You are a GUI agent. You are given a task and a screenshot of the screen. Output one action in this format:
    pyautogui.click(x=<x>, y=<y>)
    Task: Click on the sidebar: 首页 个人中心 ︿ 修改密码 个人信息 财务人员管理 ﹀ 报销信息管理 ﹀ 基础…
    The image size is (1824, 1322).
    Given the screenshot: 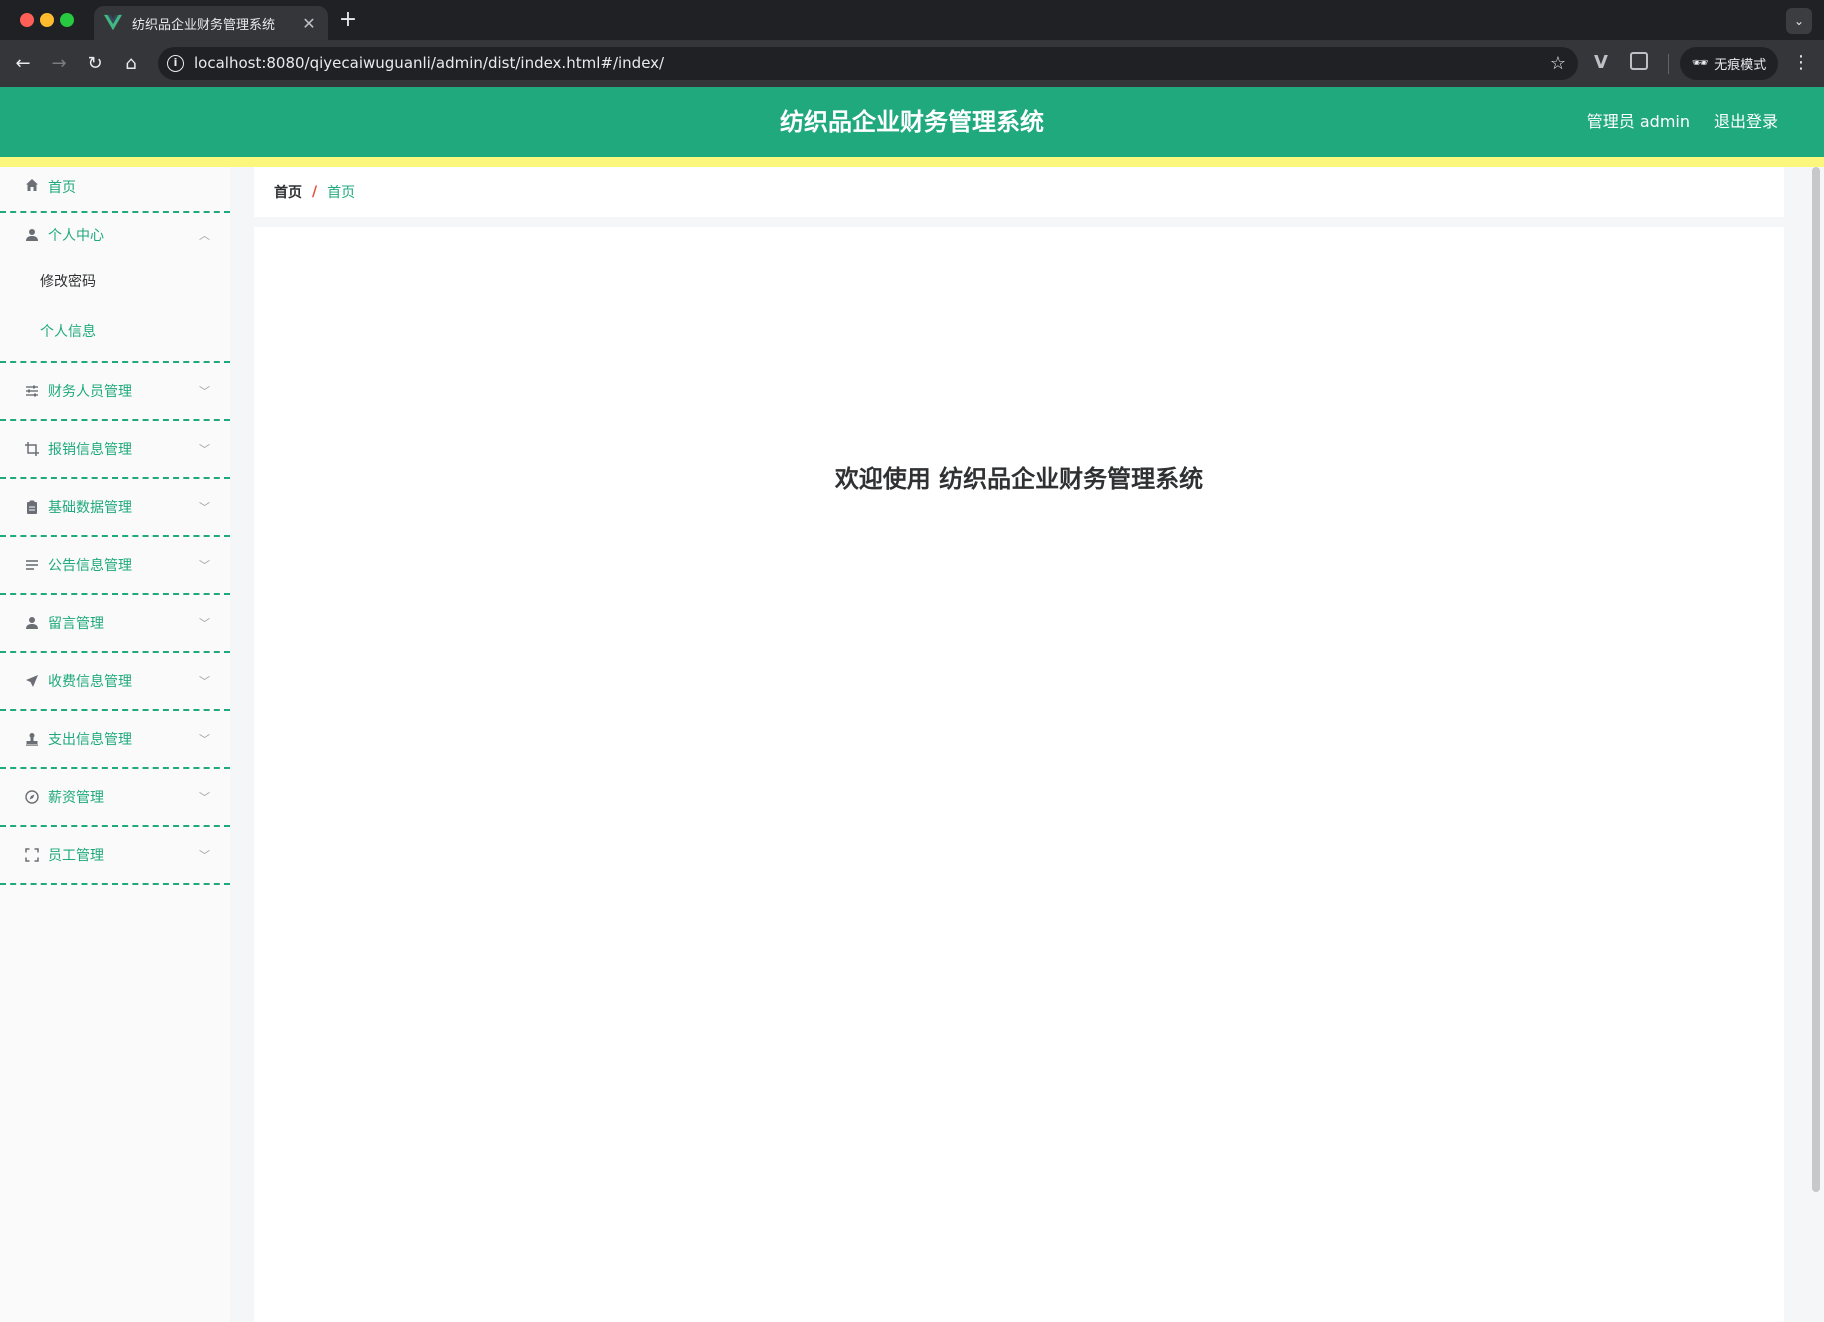 What is the action you would take?
    pyautogui.click(x=115, y=744)
    